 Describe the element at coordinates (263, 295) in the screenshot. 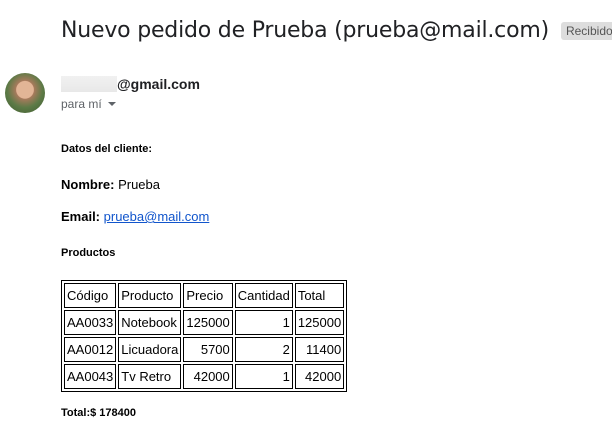

I see `column-header: Cantidad` at that location.